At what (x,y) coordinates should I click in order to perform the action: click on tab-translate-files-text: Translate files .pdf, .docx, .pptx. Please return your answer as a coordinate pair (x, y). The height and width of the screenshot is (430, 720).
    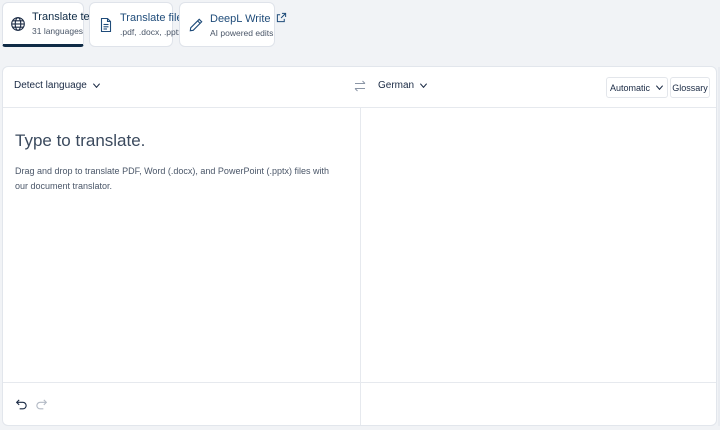
    Looking at the image, I should click on (154, 24).